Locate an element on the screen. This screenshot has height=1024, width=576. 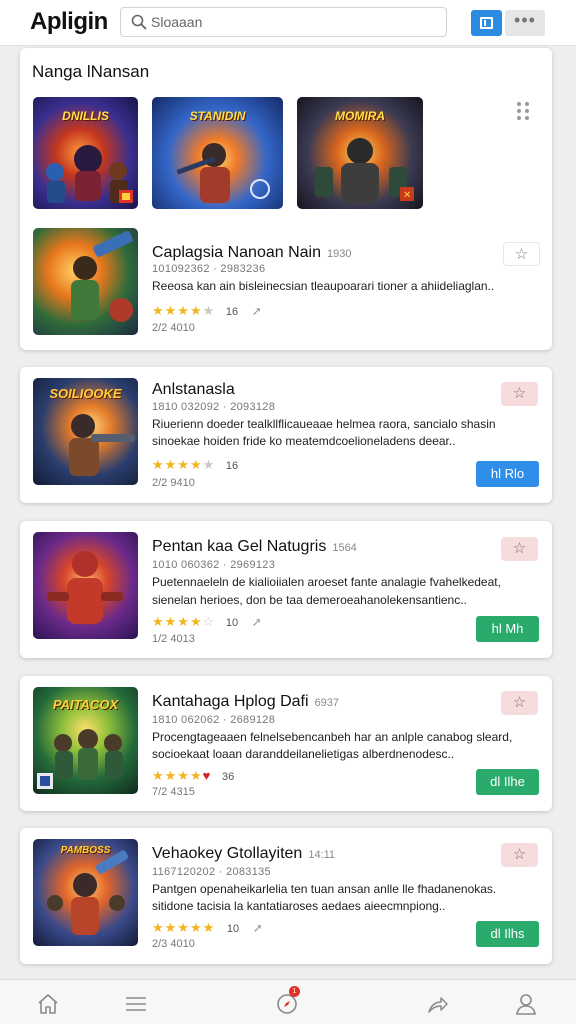
rating-row: ★★★★★ 16 ➚ is located at coordinates (207, 310).